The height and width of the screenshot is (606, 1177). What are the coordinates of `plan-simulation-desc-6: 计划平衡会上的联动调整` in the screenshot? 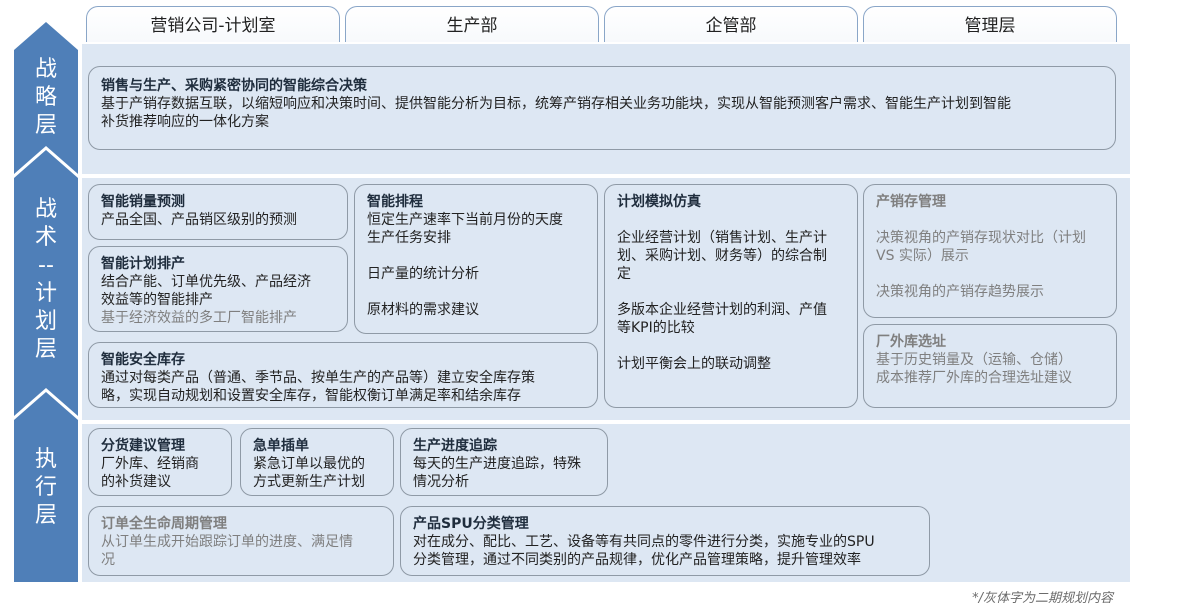 It's located at (694, 364).